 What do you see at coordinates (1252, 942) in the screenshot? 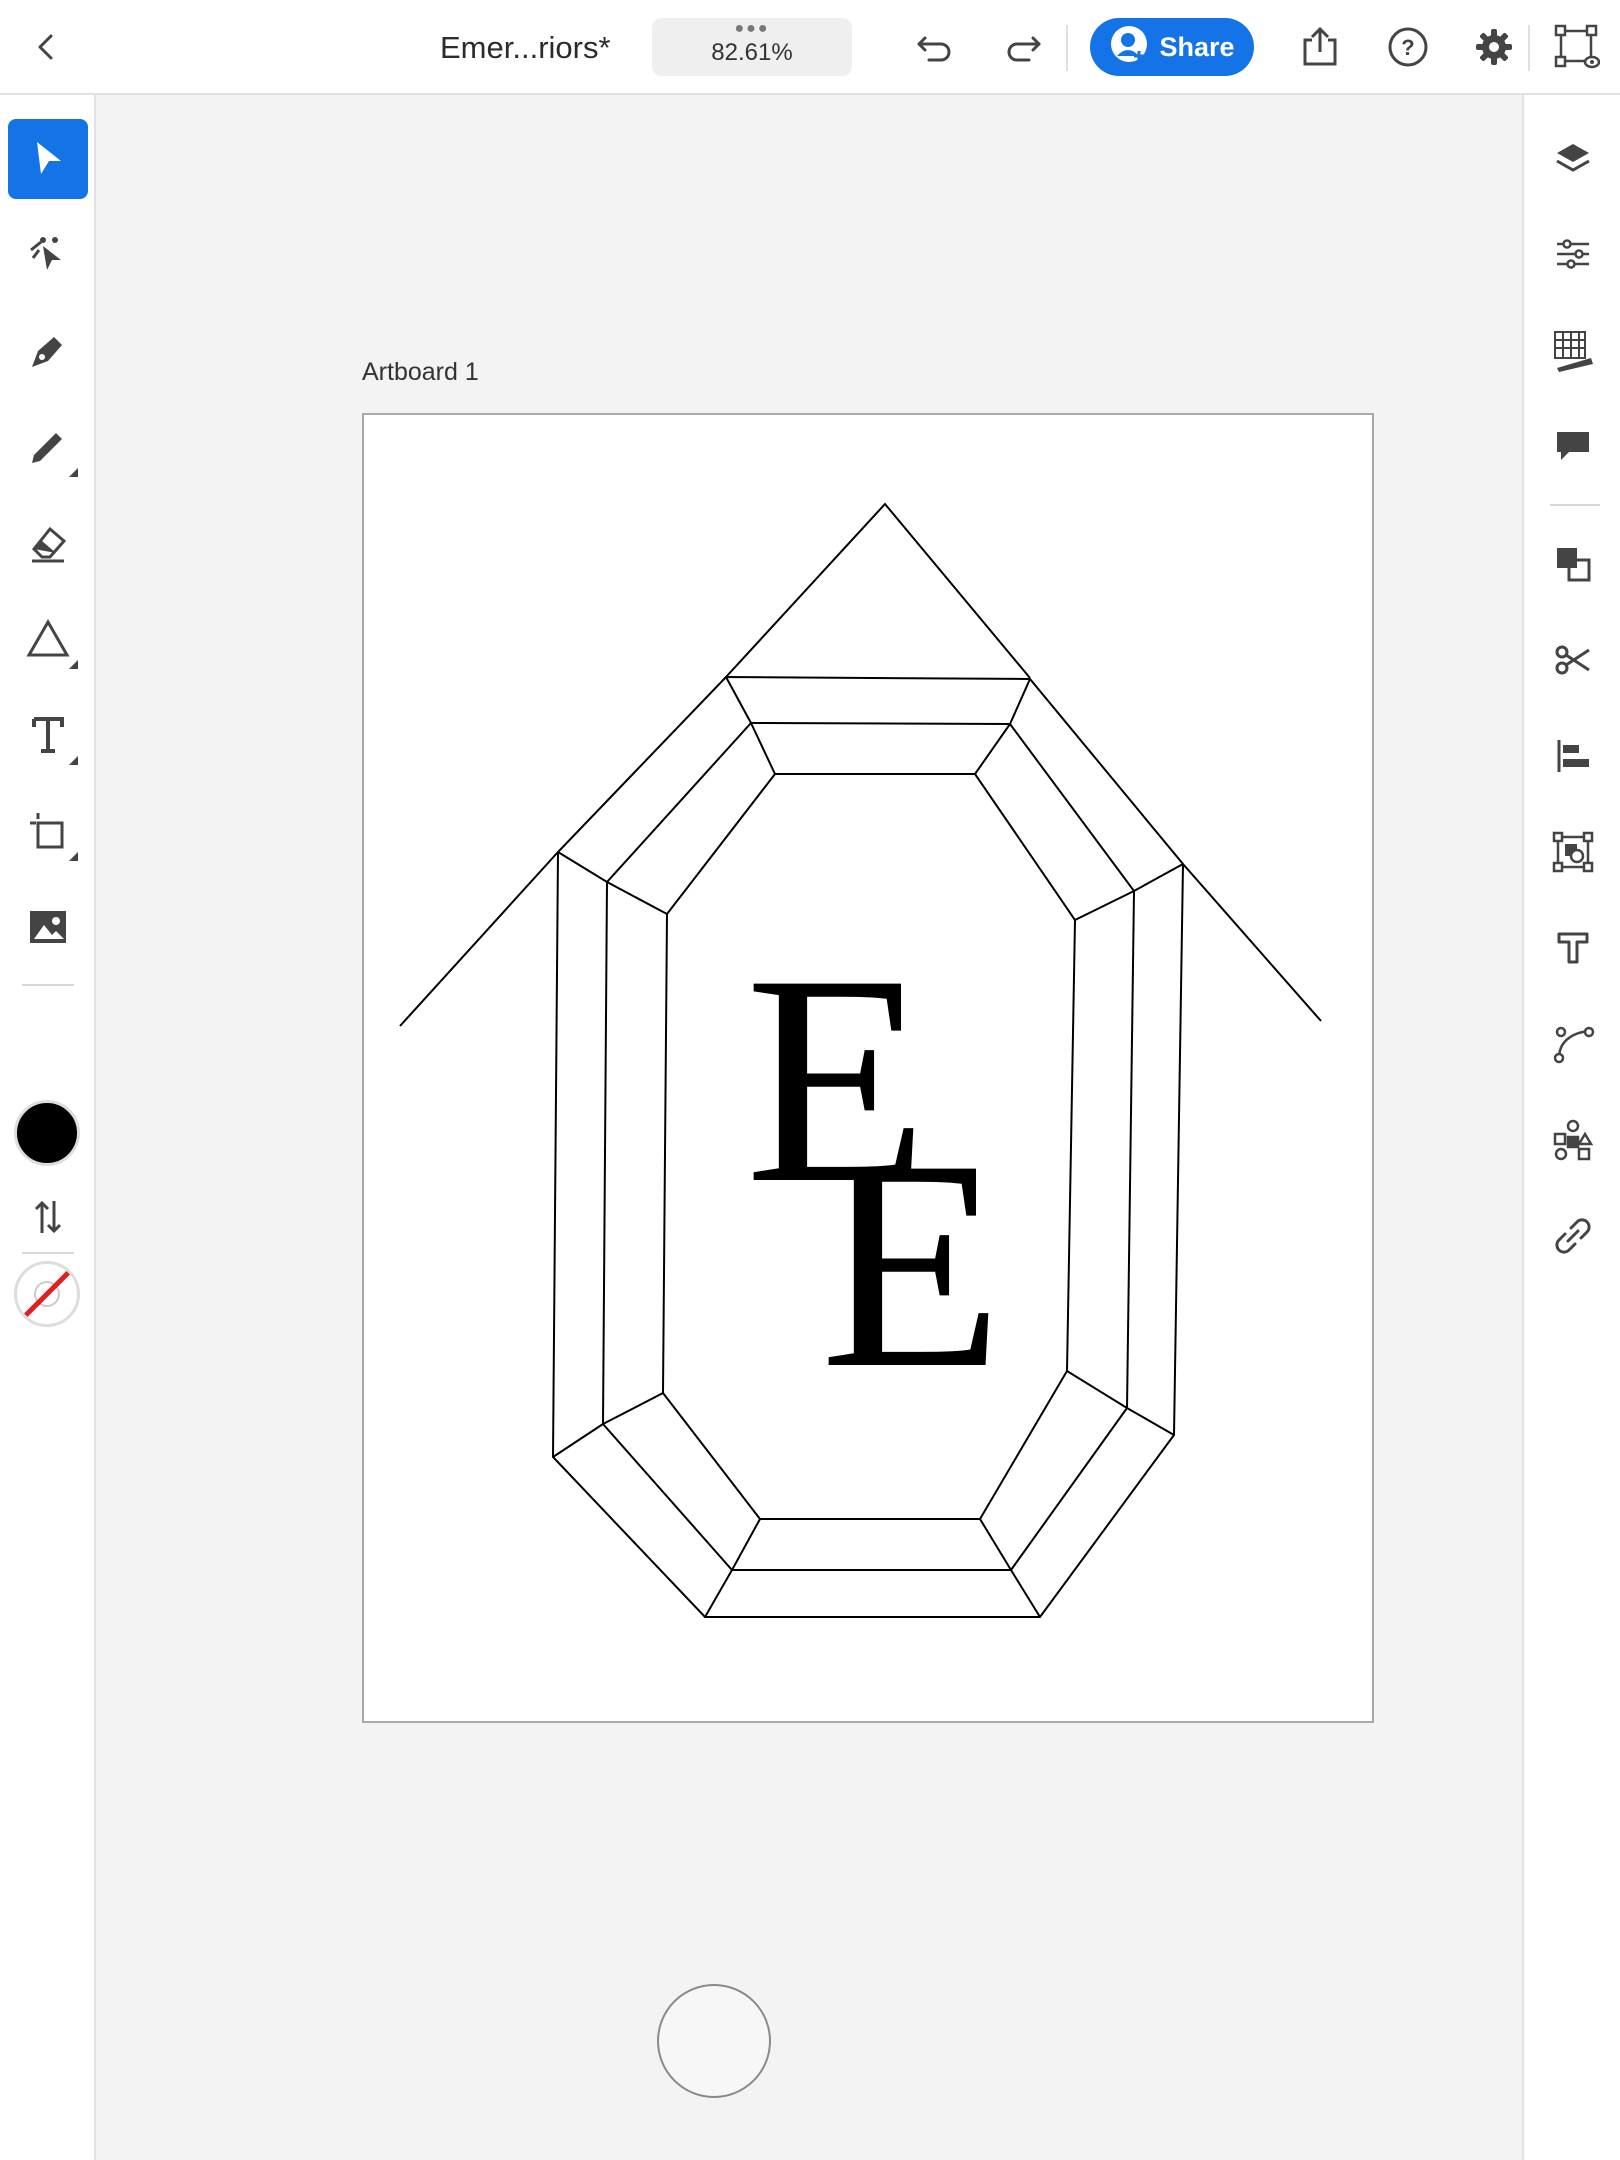
I see `roof-right-extension` at bounding box center [1252, 942].